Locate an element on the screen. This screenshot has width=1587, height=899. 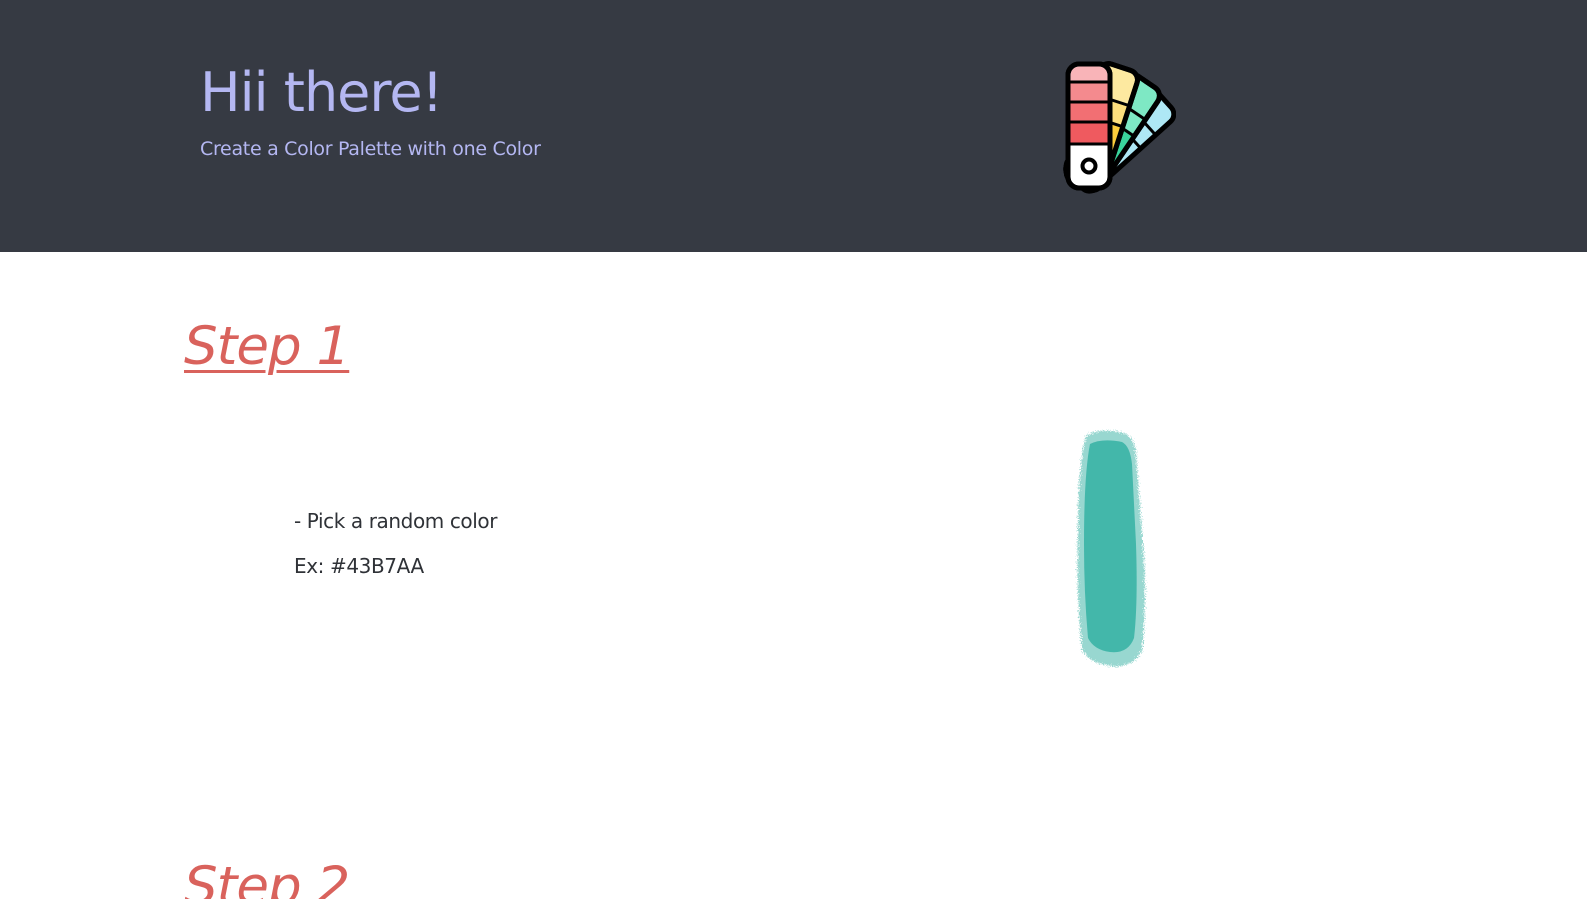
step-1-example: Ex: #43B7AA is located at coordinates (359, 566).